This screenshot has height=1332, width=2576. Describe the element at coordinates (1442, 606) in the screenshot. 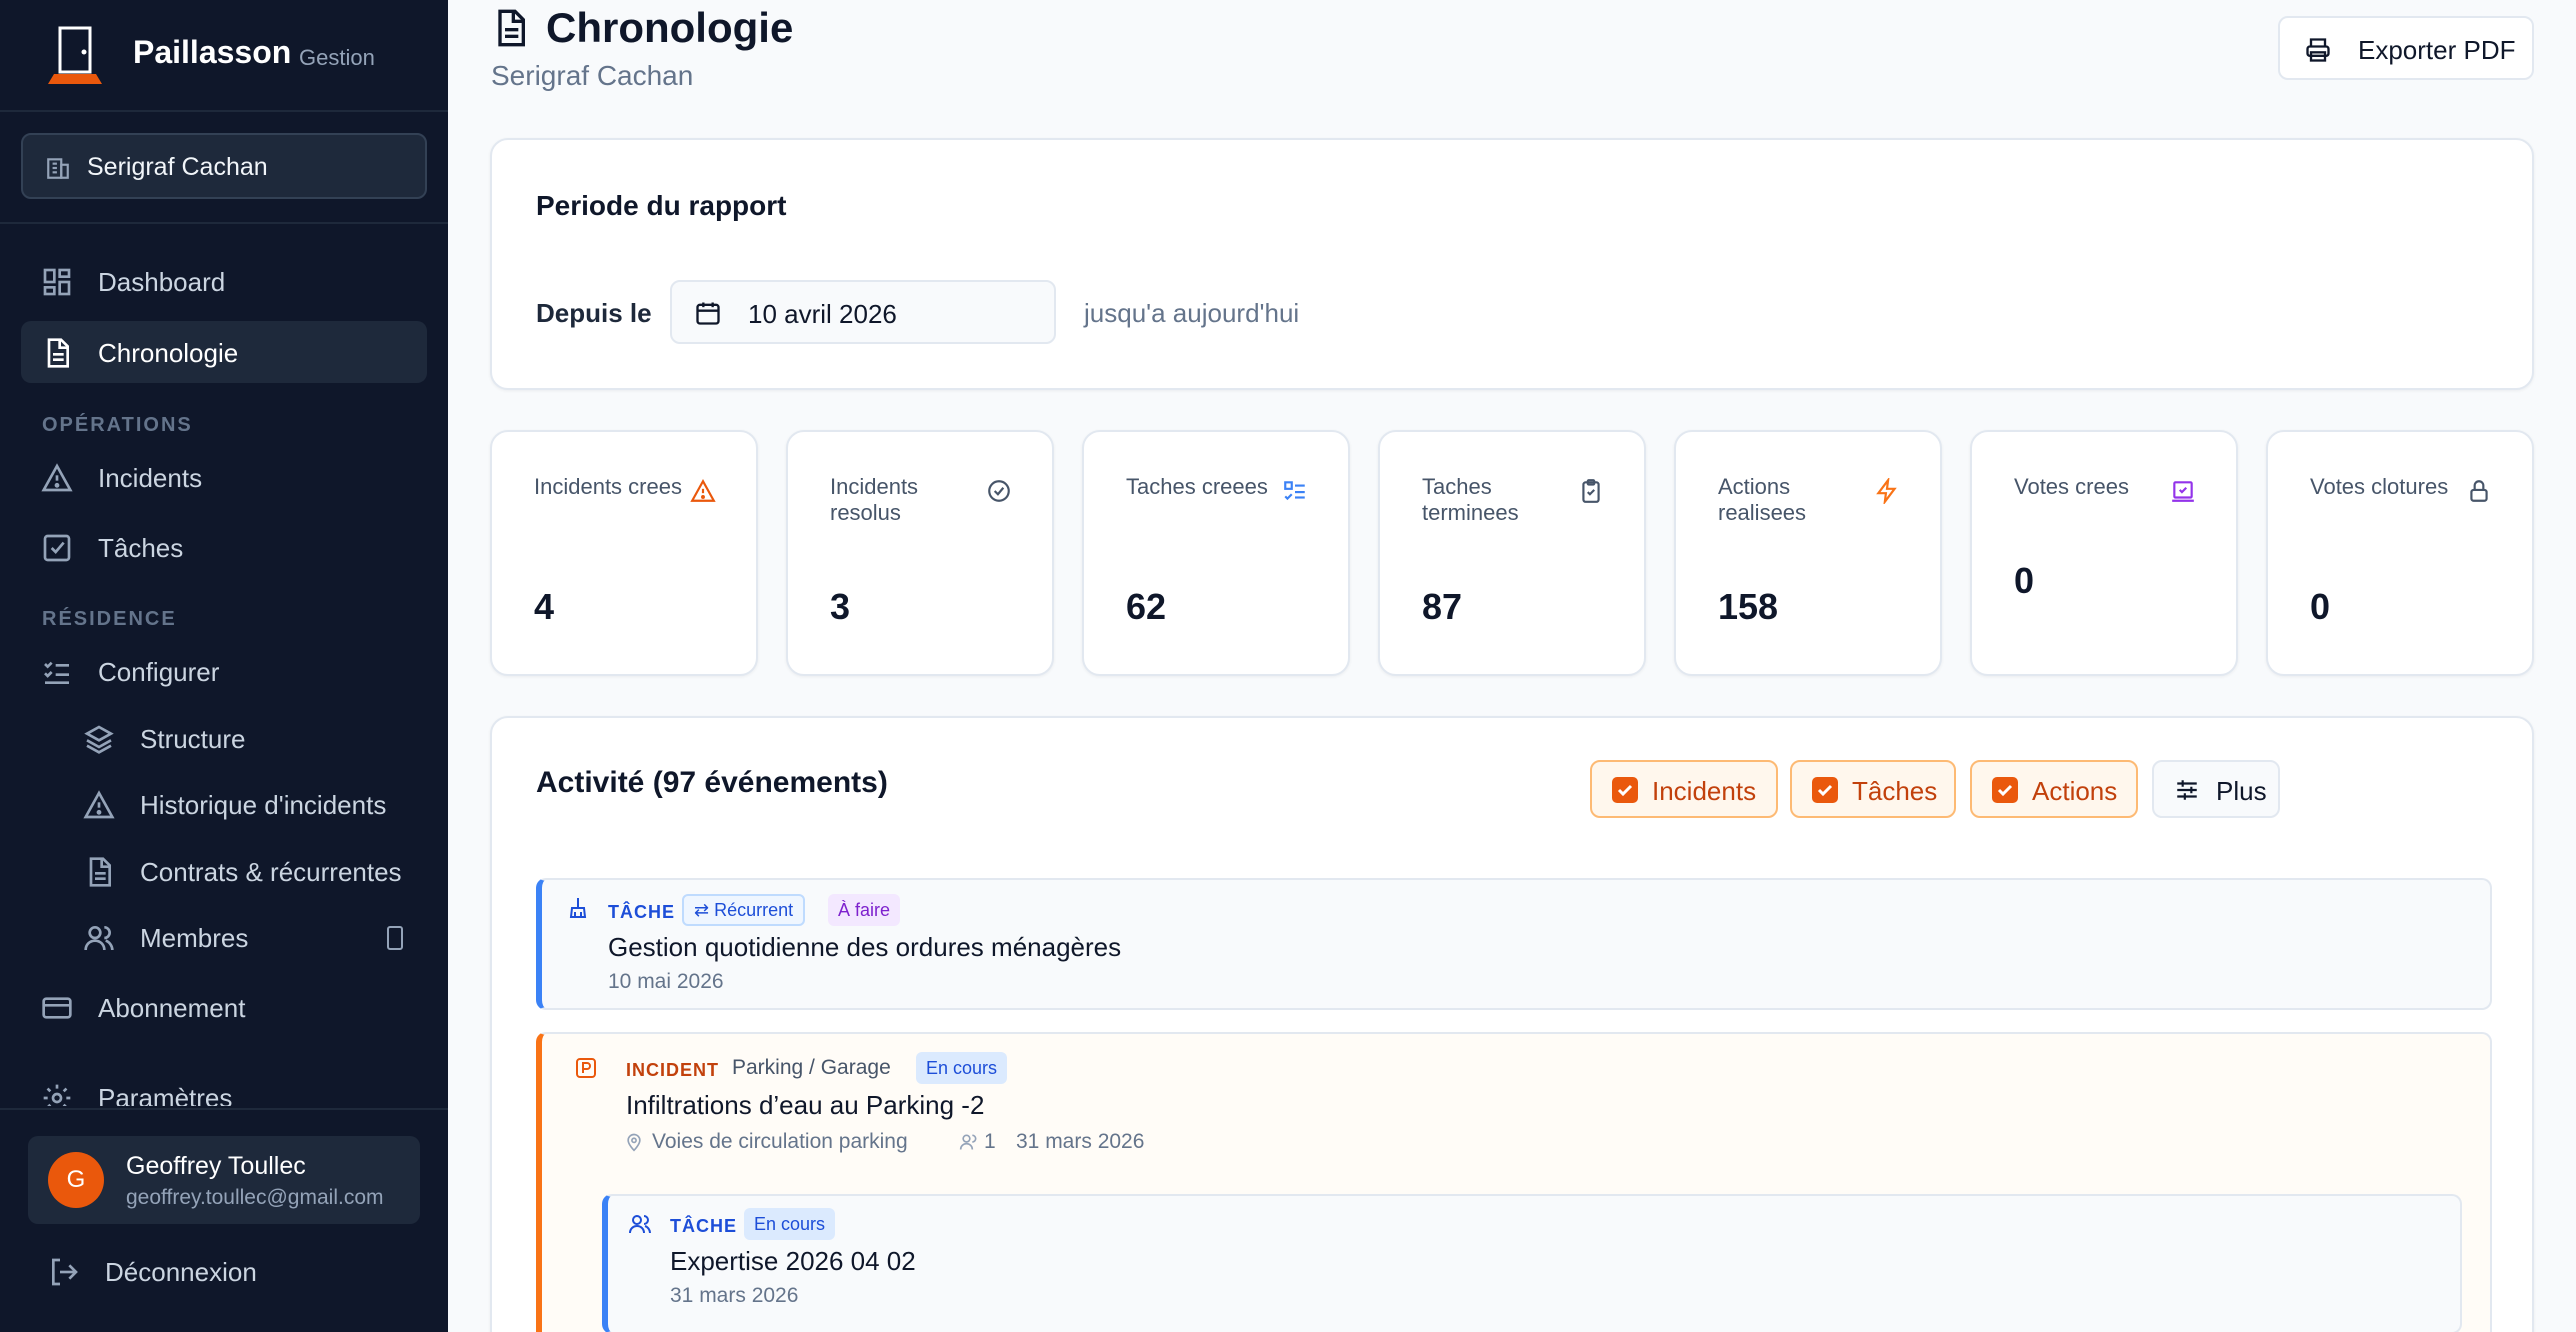

I see `stat-value: 87` at that location.